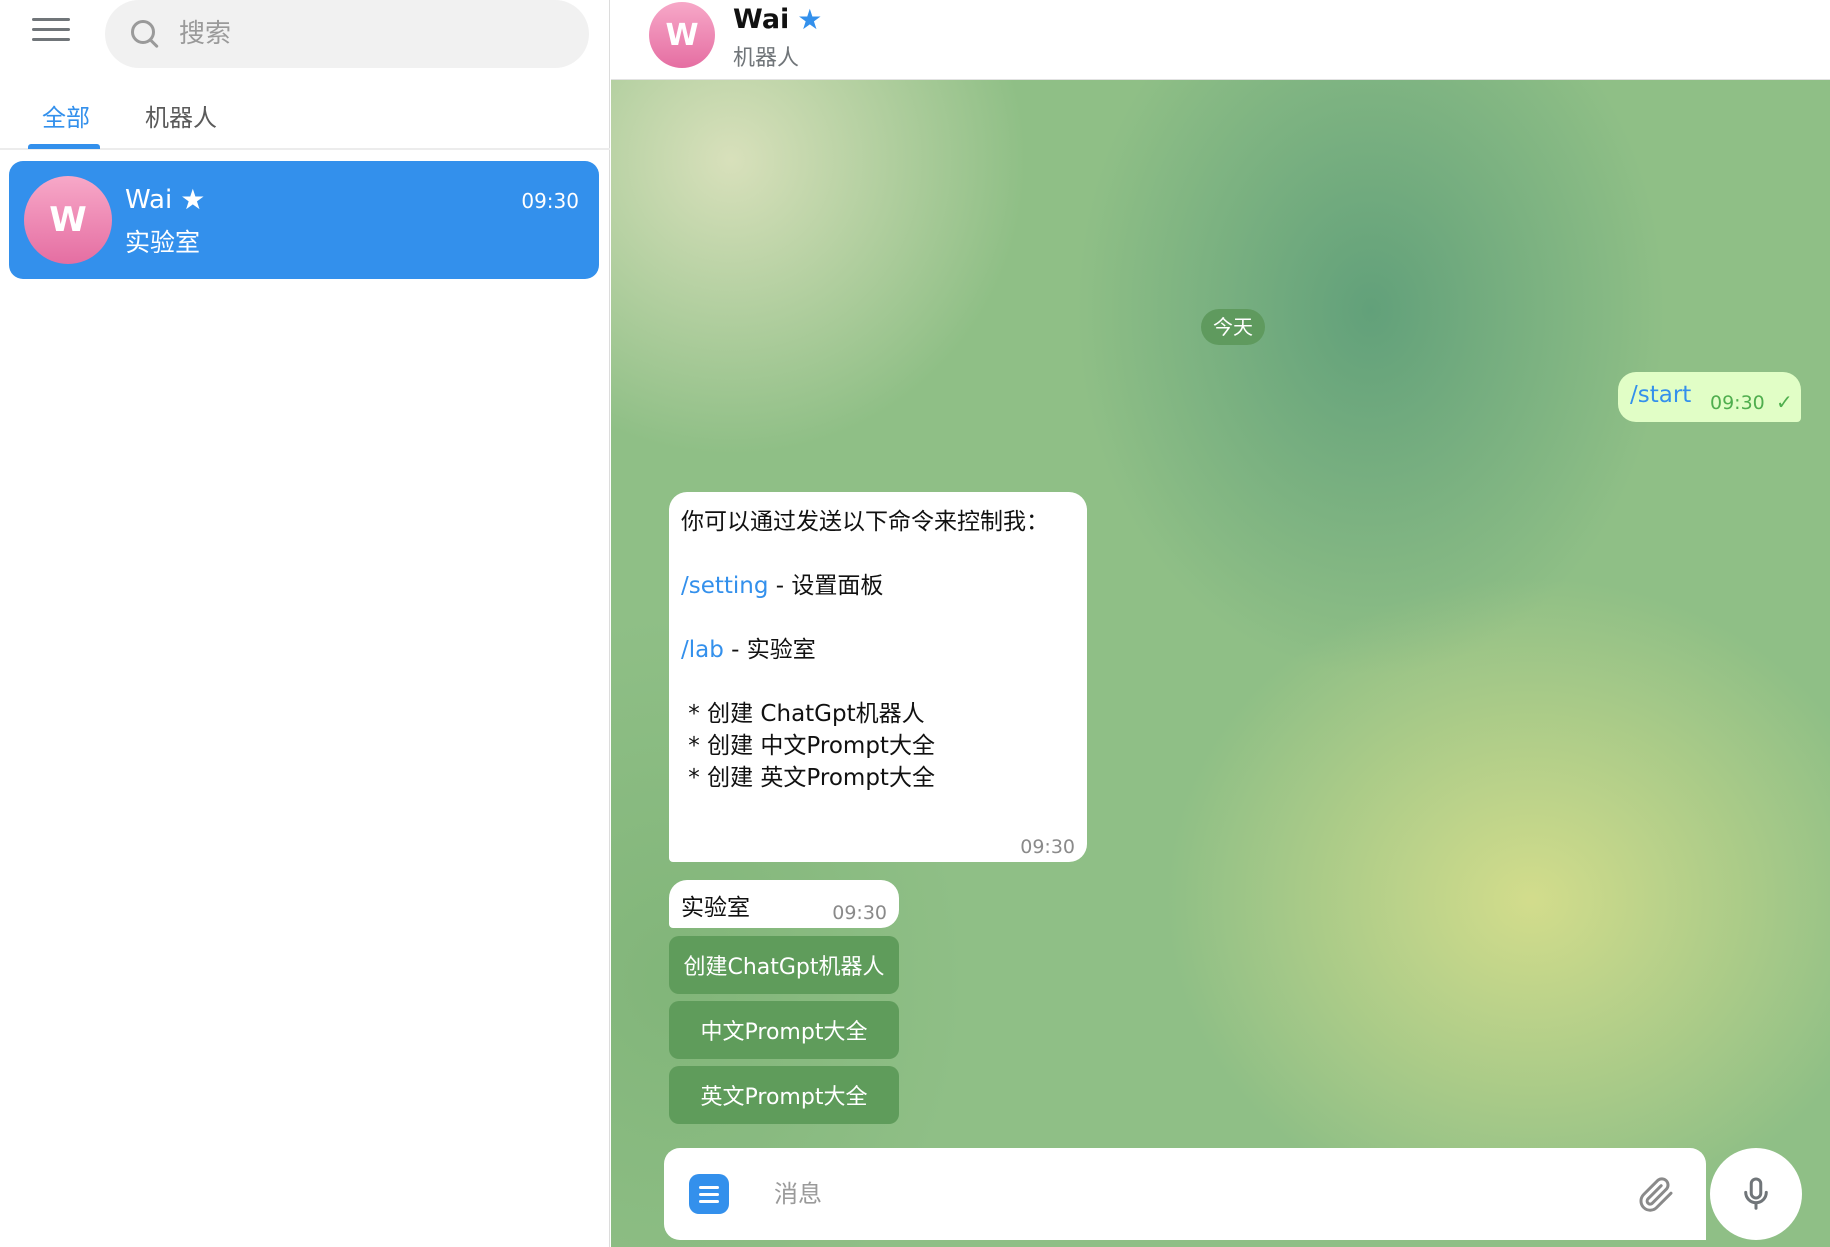 This screenshot has height=1247, width=1830. I want to click on list-item: * 创建 中文Prompt大全, so click(808, 746).